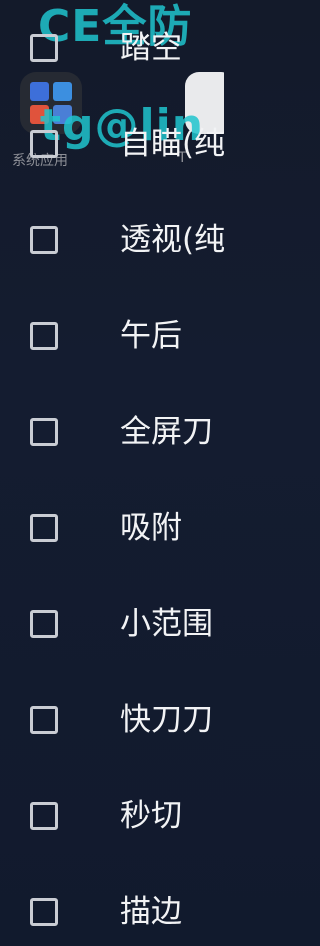 The width and height of the screenshot is (320, 946). What do you see at coordinates (151, 912) in the screenshot?
I see `menu-item-label: 描边` at bounding box center [151, 912].